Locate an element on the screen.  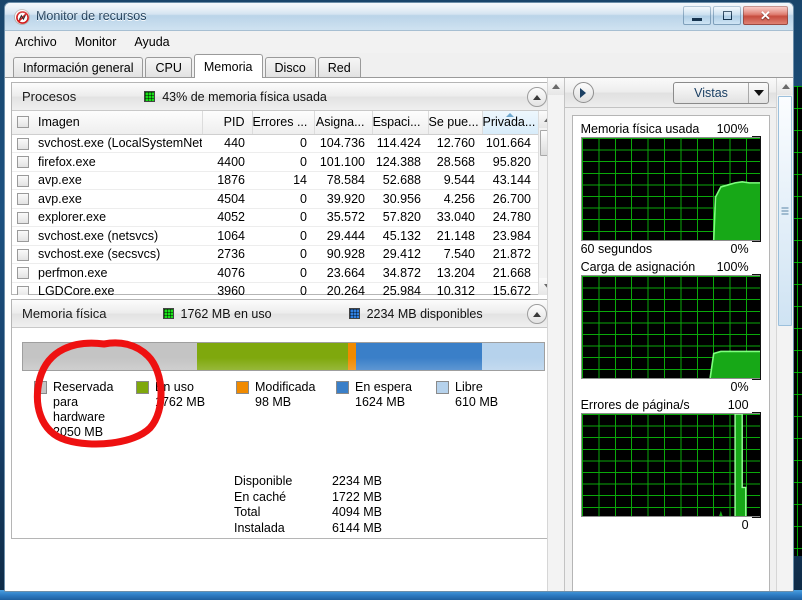
right-scroll-up-button is located at coordinates (785, 86).